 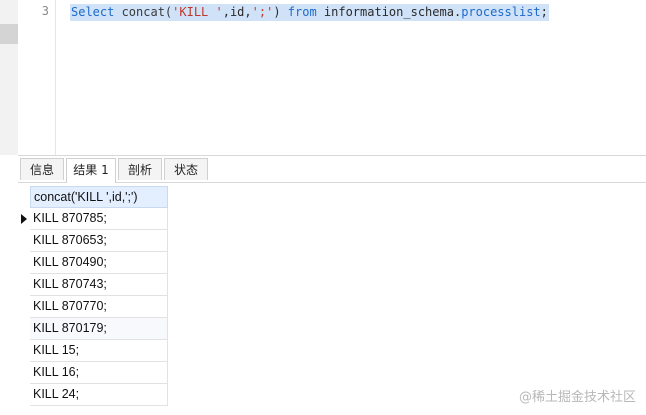 I want to click on keyword-from: from, so click(x=302, y=12).